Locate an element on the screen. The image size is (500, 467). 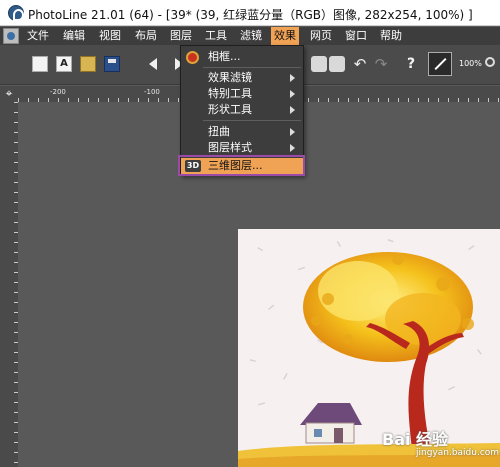
watermark-brand: Bai 经验 is located at coordinates (415, 439).